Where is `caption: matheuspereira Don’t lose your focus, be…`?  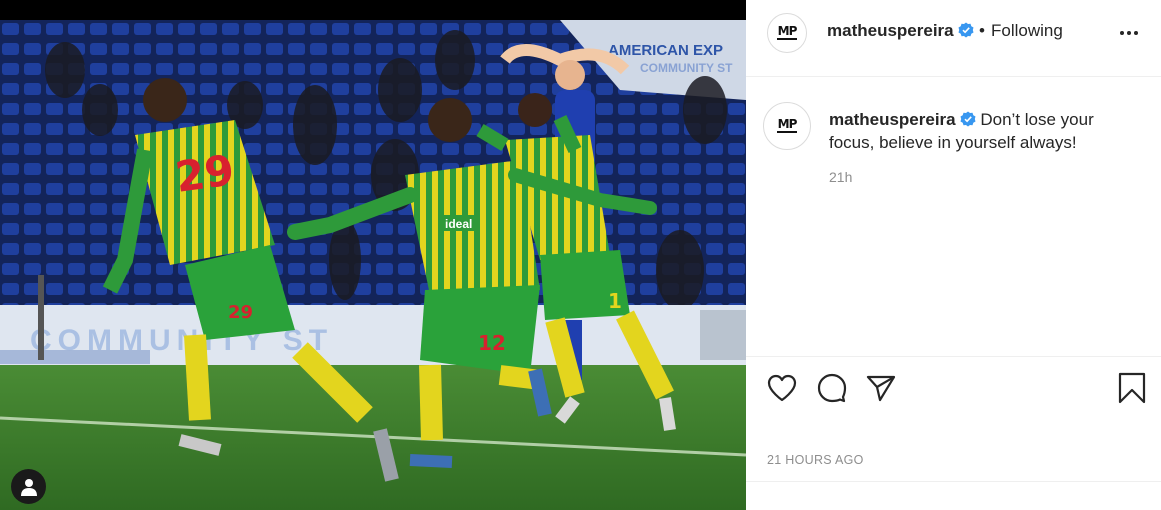 caption: matheuspereira Don’t lose your focus, be… is located at coordinates (979, 131).